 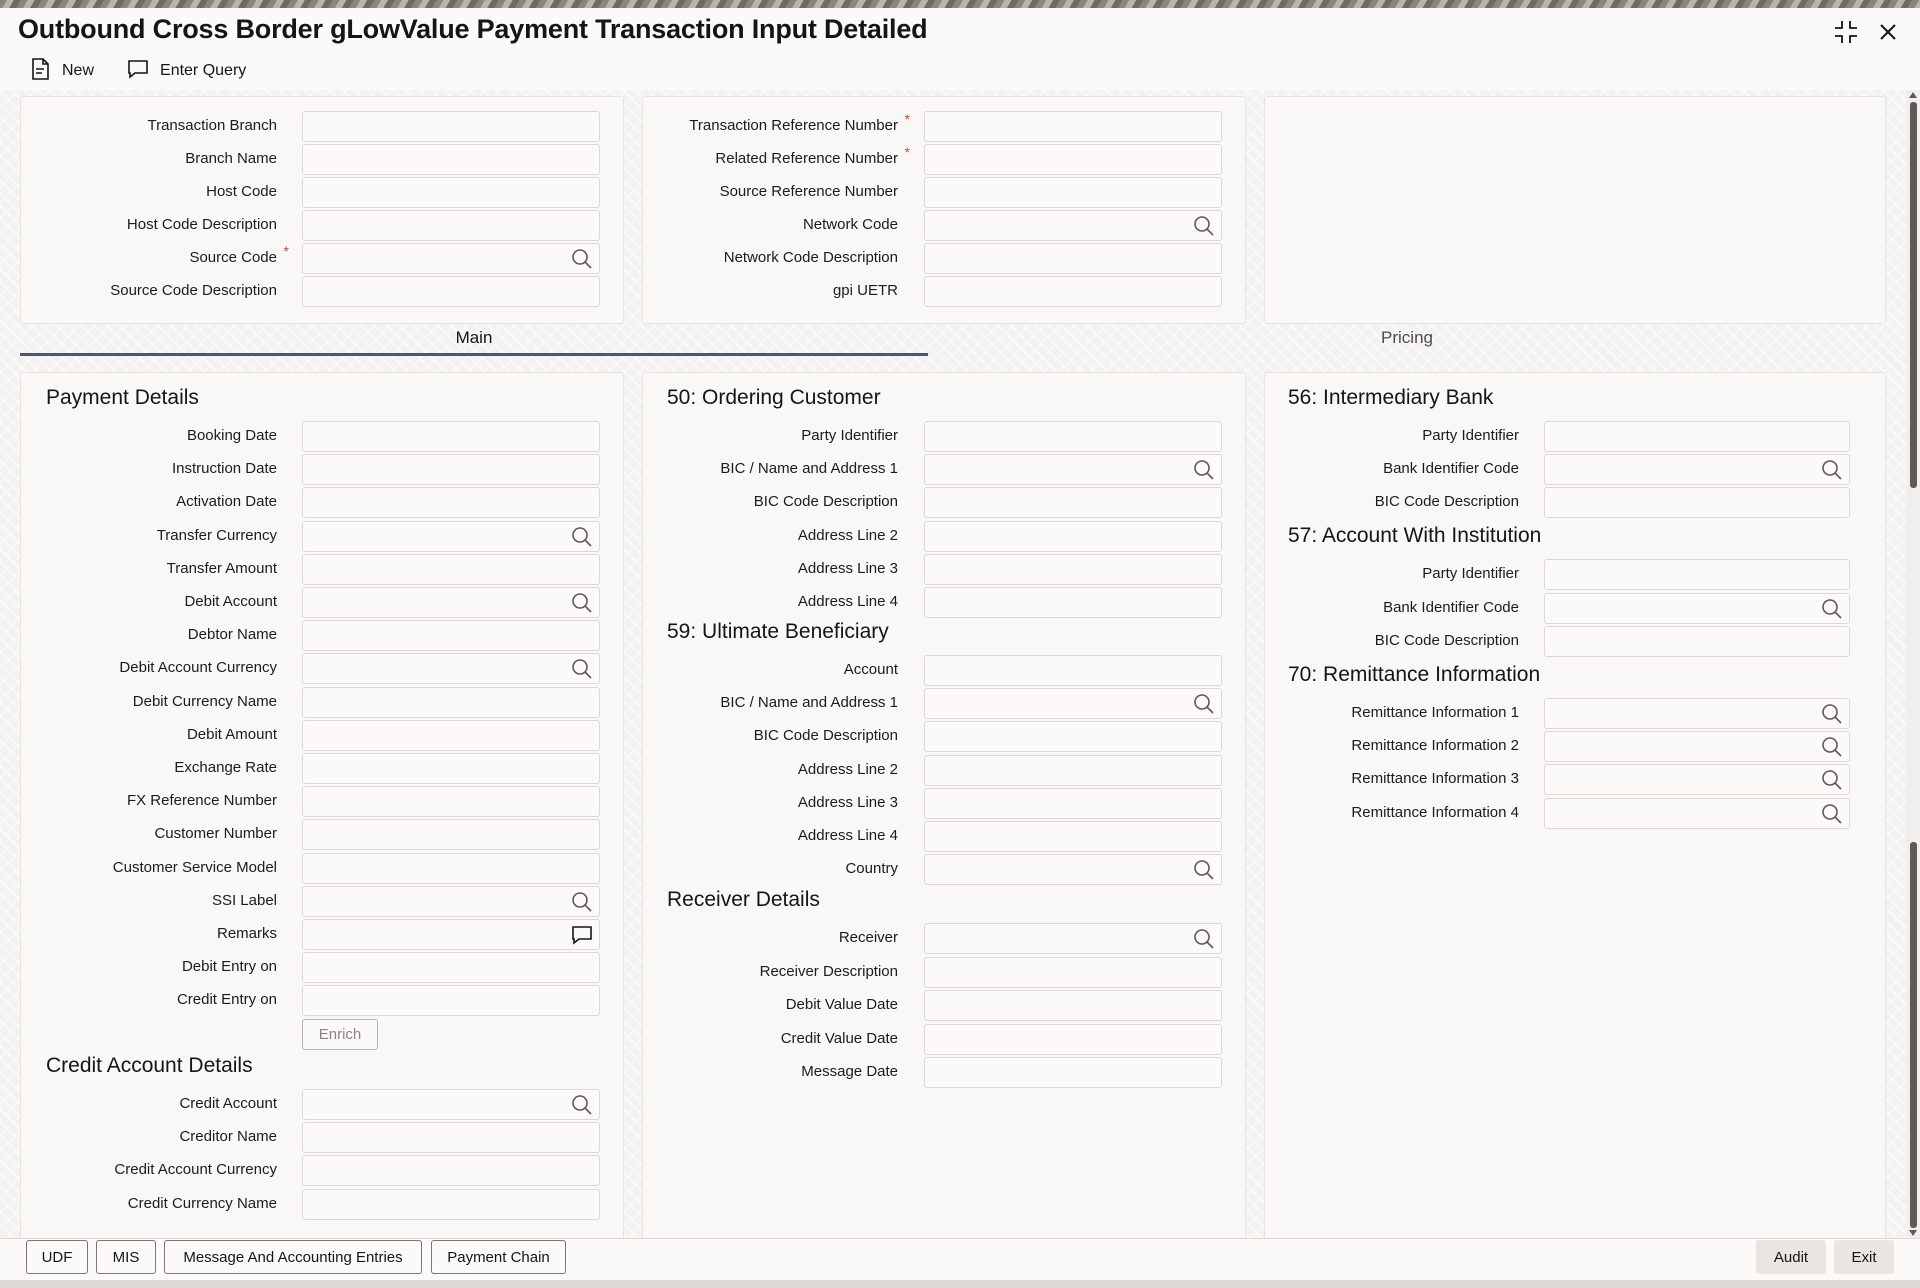 What do you see at coordinates (1697, 813) in the screenshot?
I see `remittance-information-4-field` at bounding box center [1697, 813].